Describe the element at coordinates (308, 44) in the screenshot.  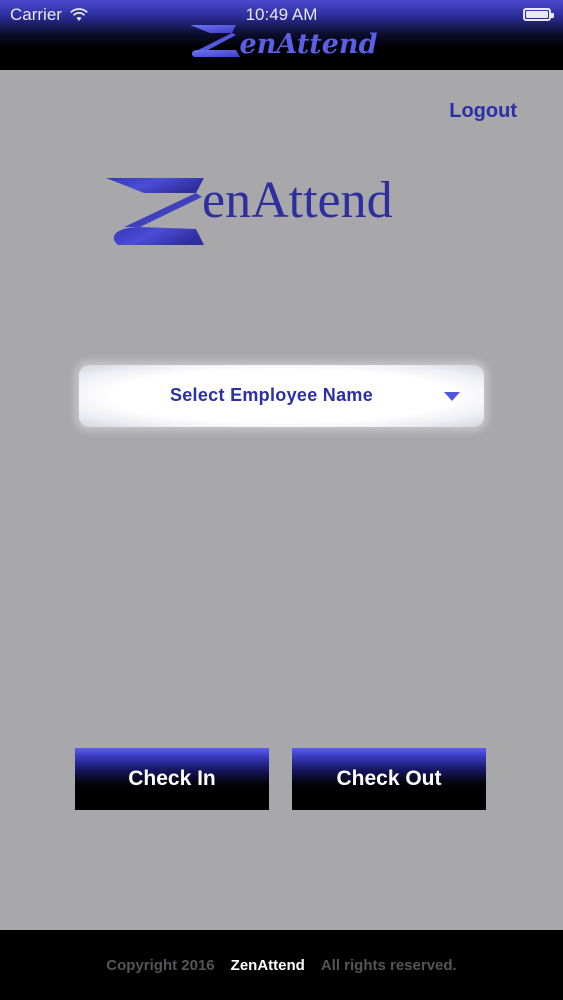
I see `nav-logo-text: enAttend` at that location.